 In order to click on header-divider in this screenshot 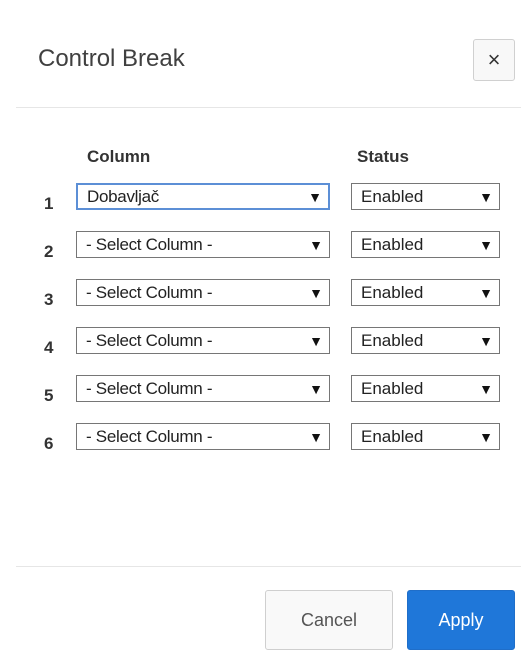, I will do `click(268, 107)`.